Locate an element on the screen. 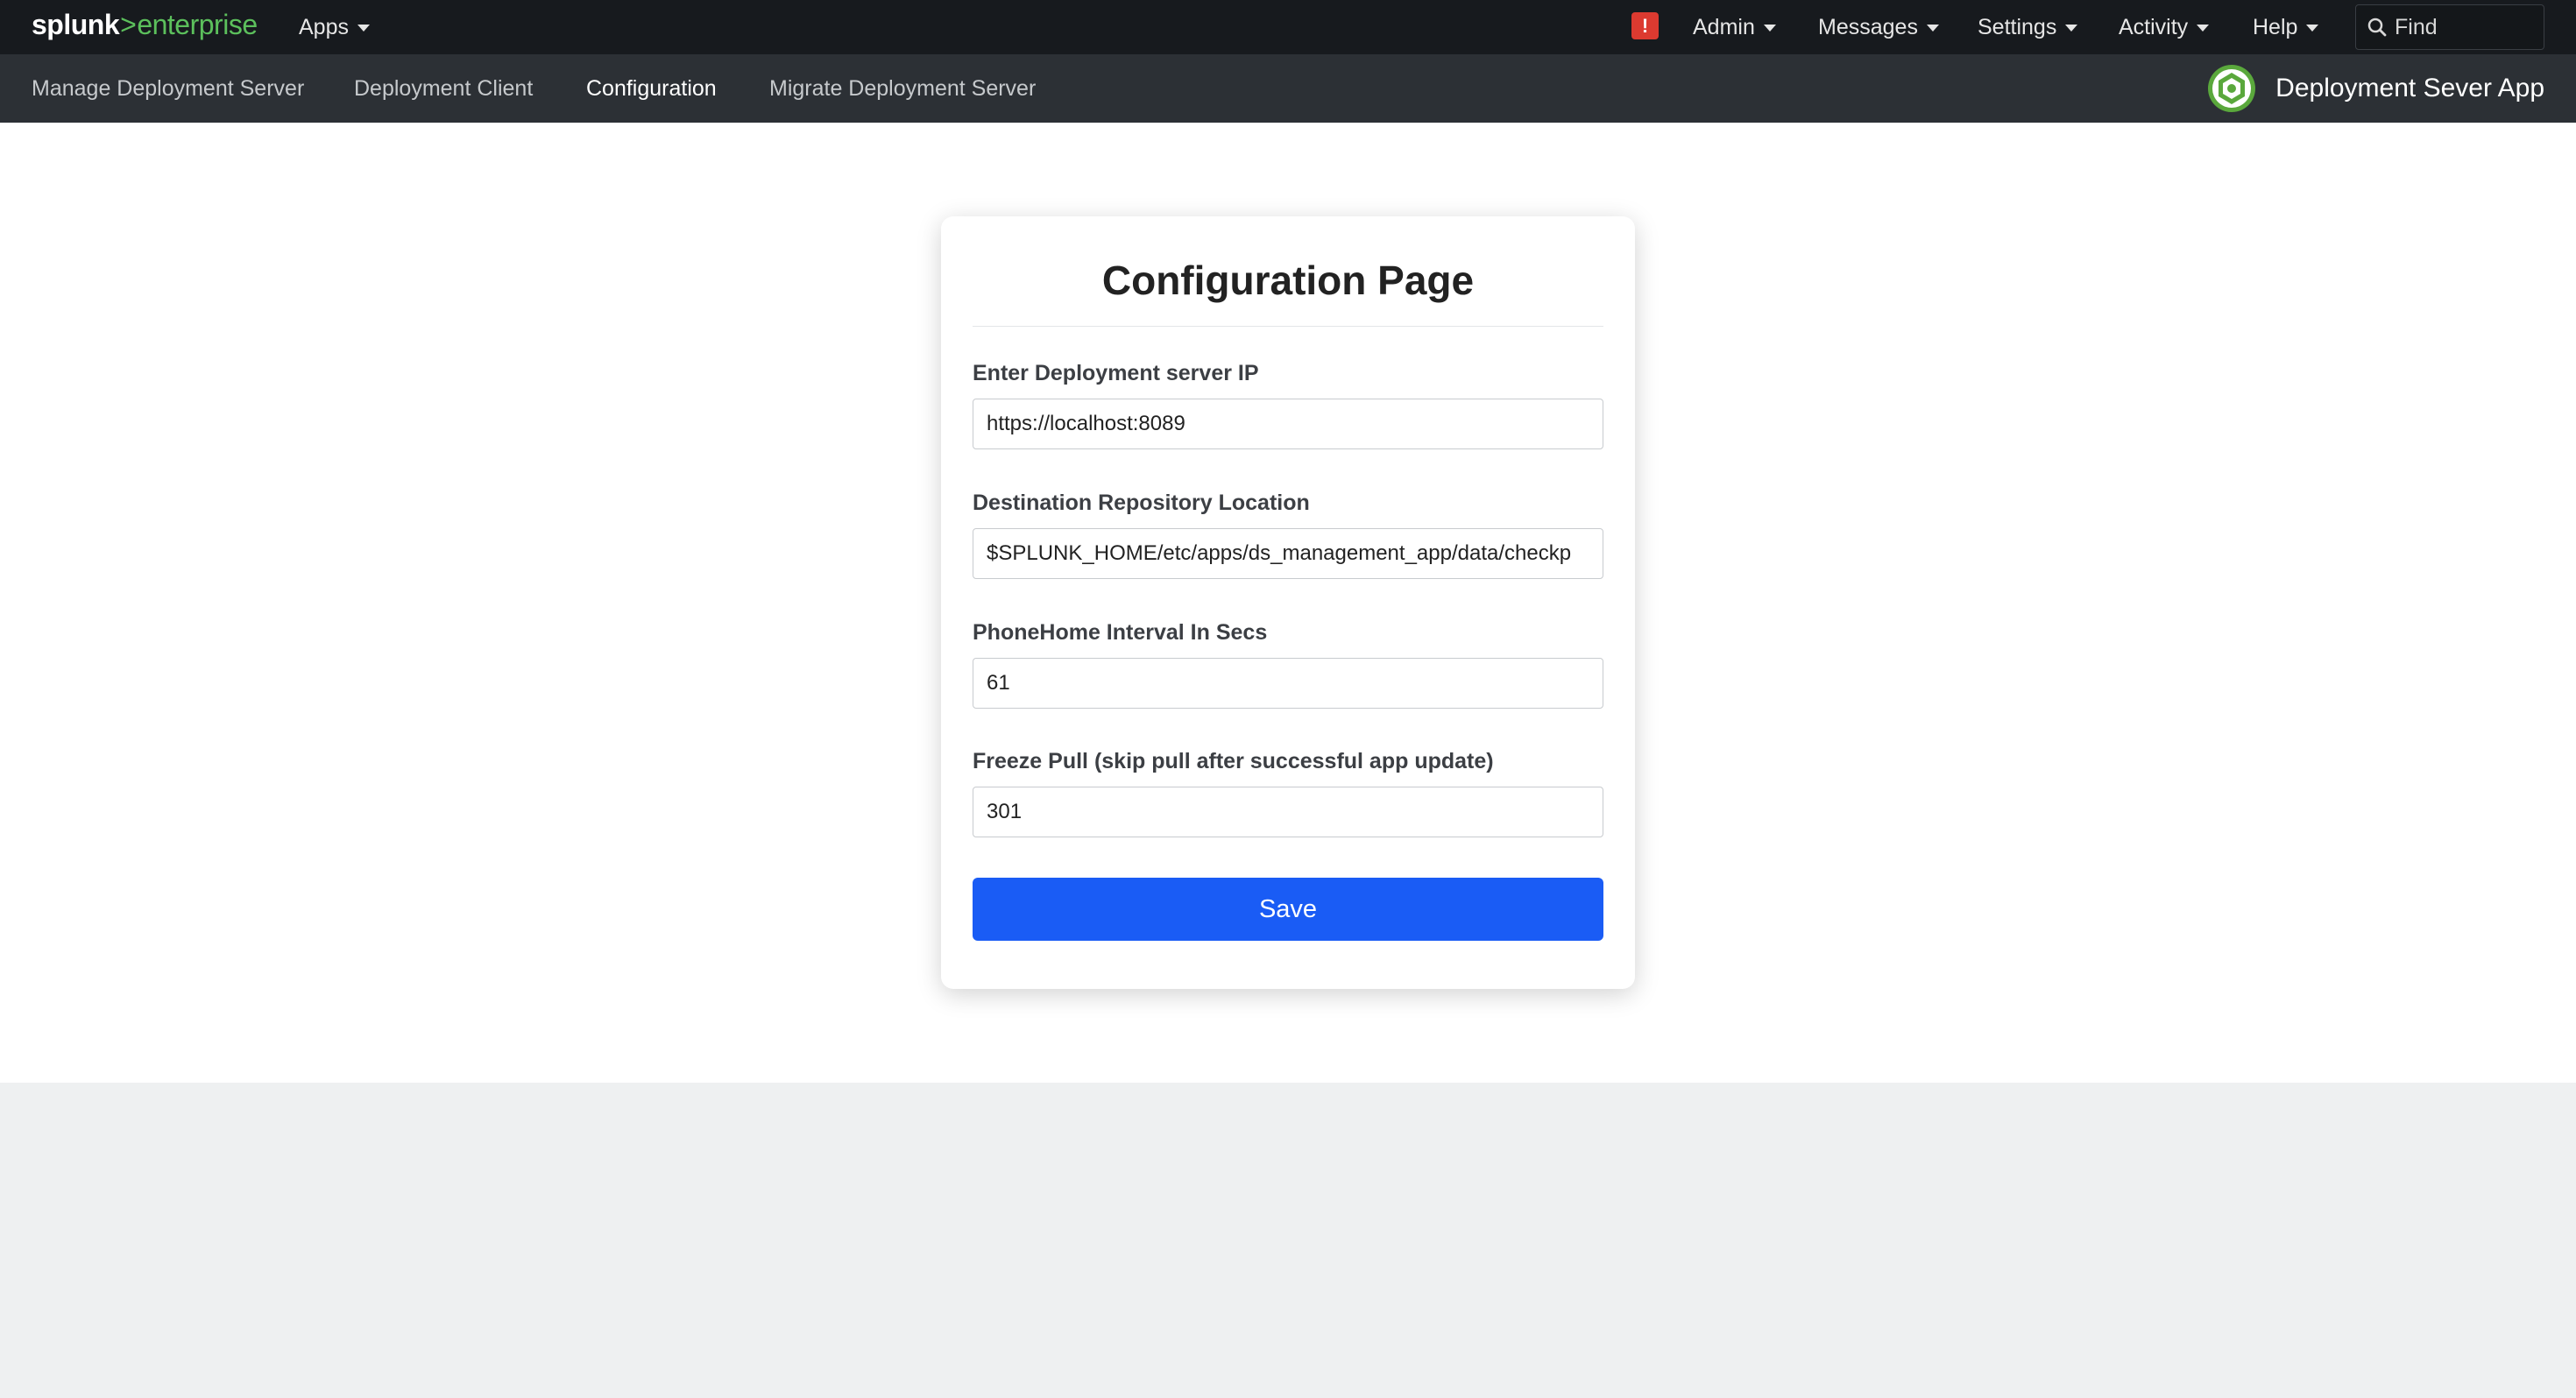 The width and height of the screenshot is (2576, 1398). find-box is located at coordinates (2449, 27).